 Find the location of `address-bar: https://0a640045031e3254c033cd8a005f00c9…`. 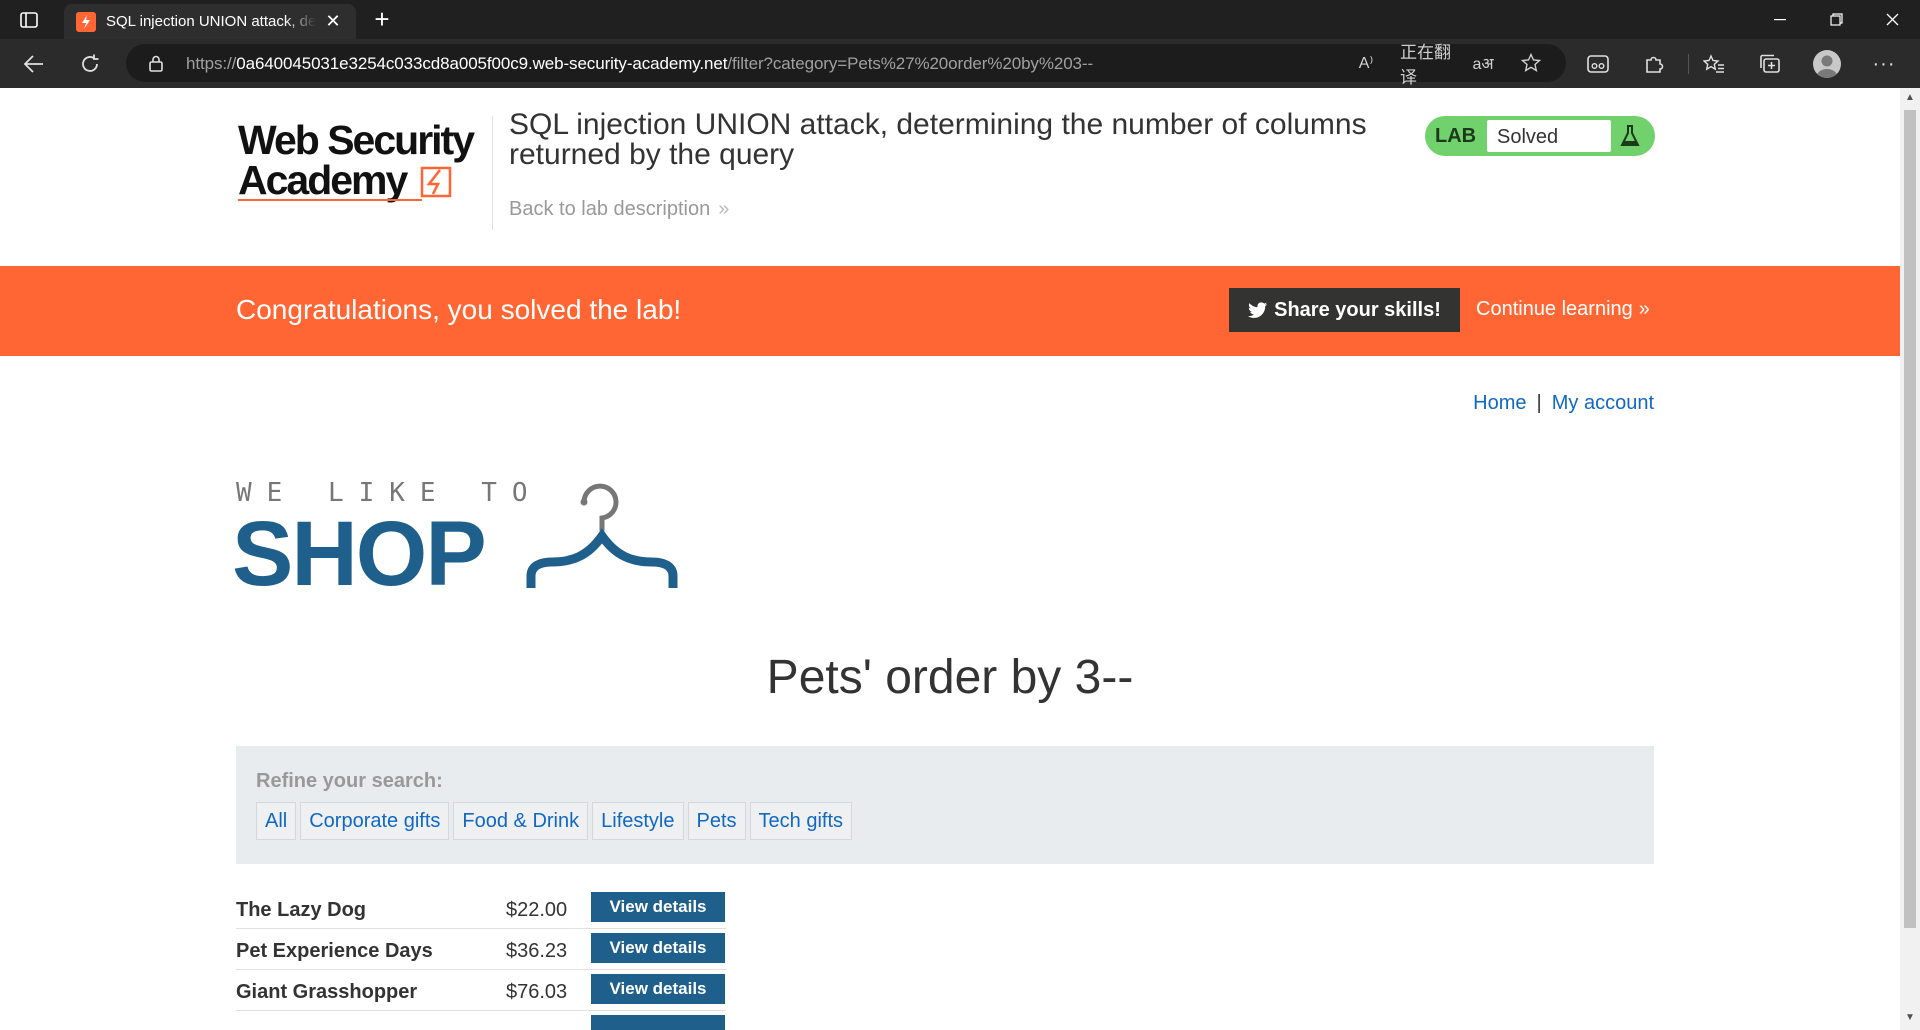

address-bar: https://0a640045031e3254c033cd8a005f00c9… is located at coordinates (846, 65).